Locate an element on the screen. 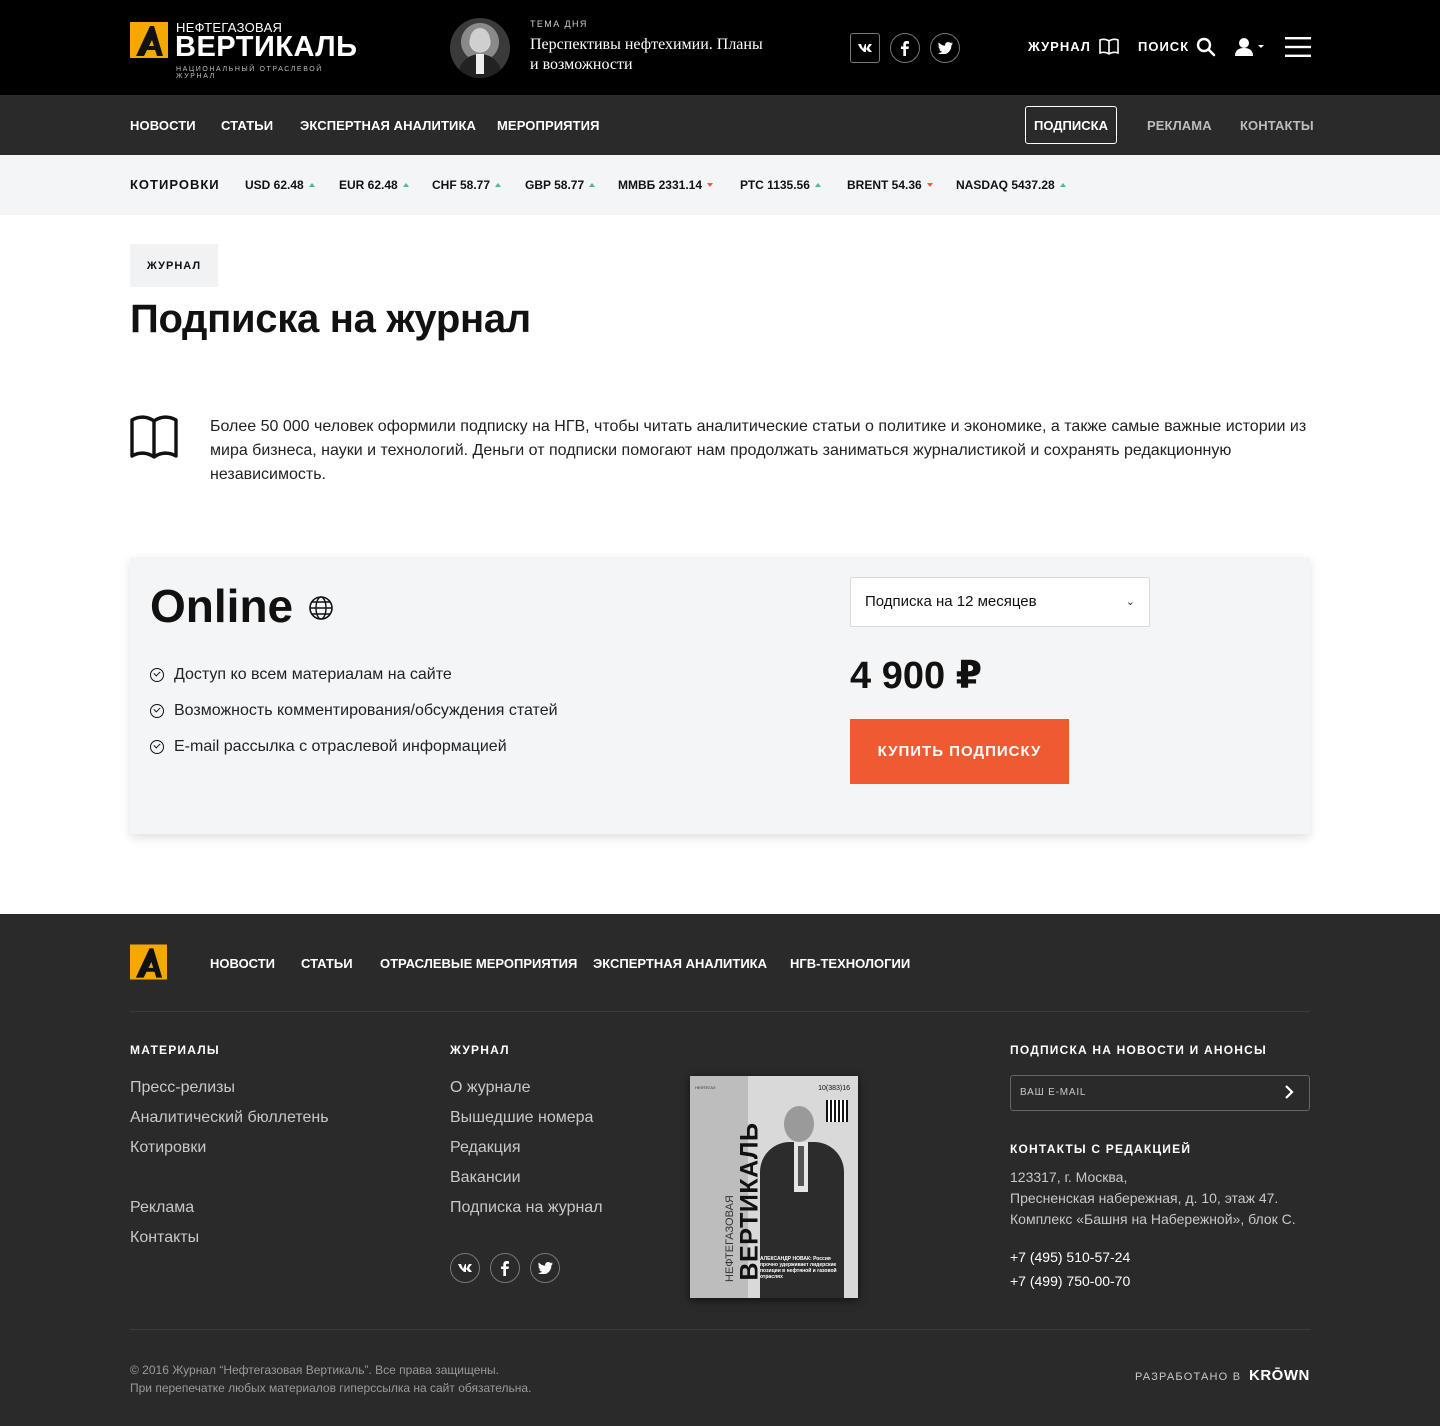  quote-item: EUR 62.48 is located at coordinates (374, 185).